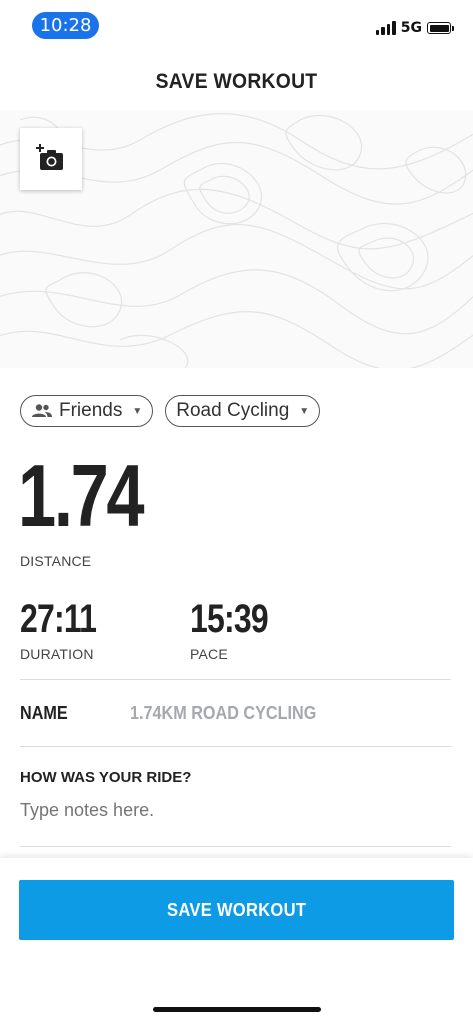  Describe the element at coordinates (440, 28) in the screenshot. I see `battery-icon` at that location.